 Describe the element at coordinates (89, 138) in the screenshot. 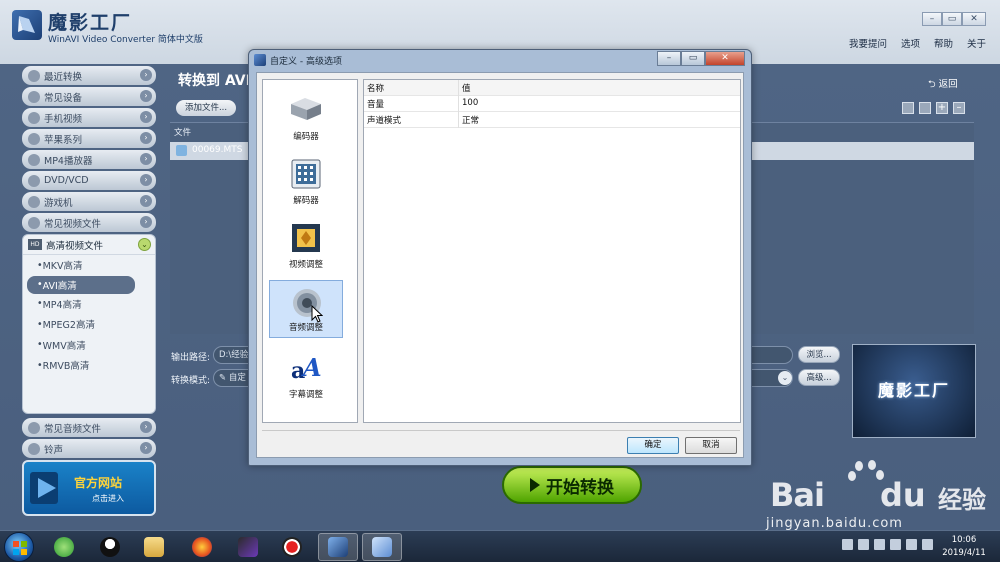

I see `sidebar-category-apple: 苹果系列 ›` at that location.